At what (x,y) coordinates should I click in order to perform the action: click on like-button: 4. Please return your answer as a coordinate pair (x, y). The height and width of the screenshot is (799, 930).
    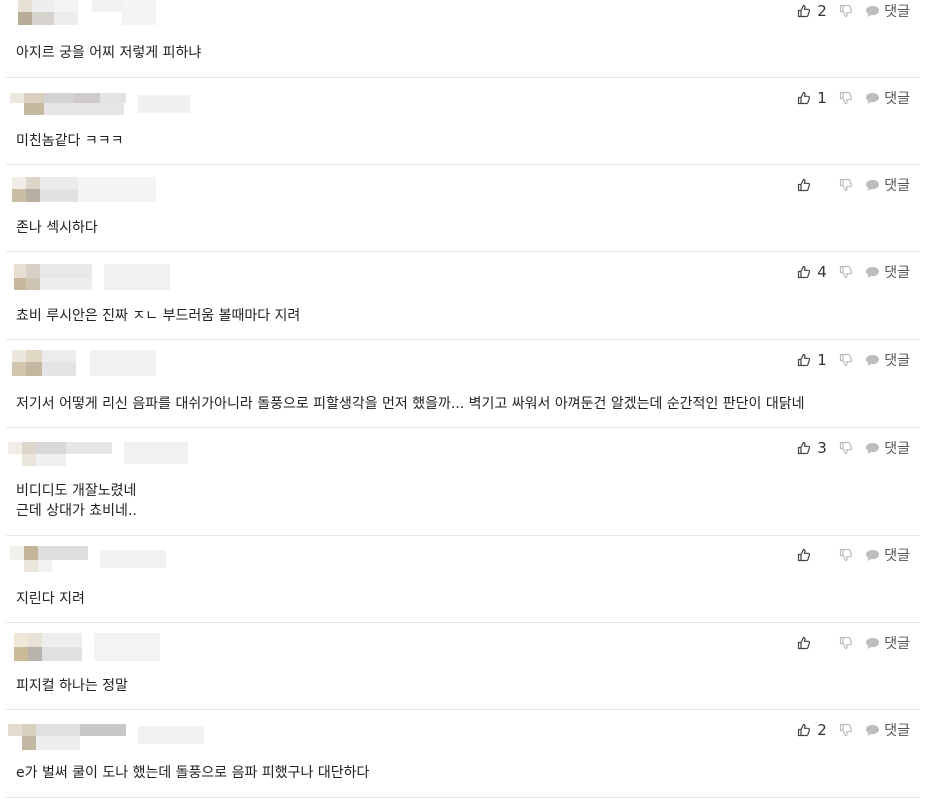
    Looking at the image, I should click on (812, 272).